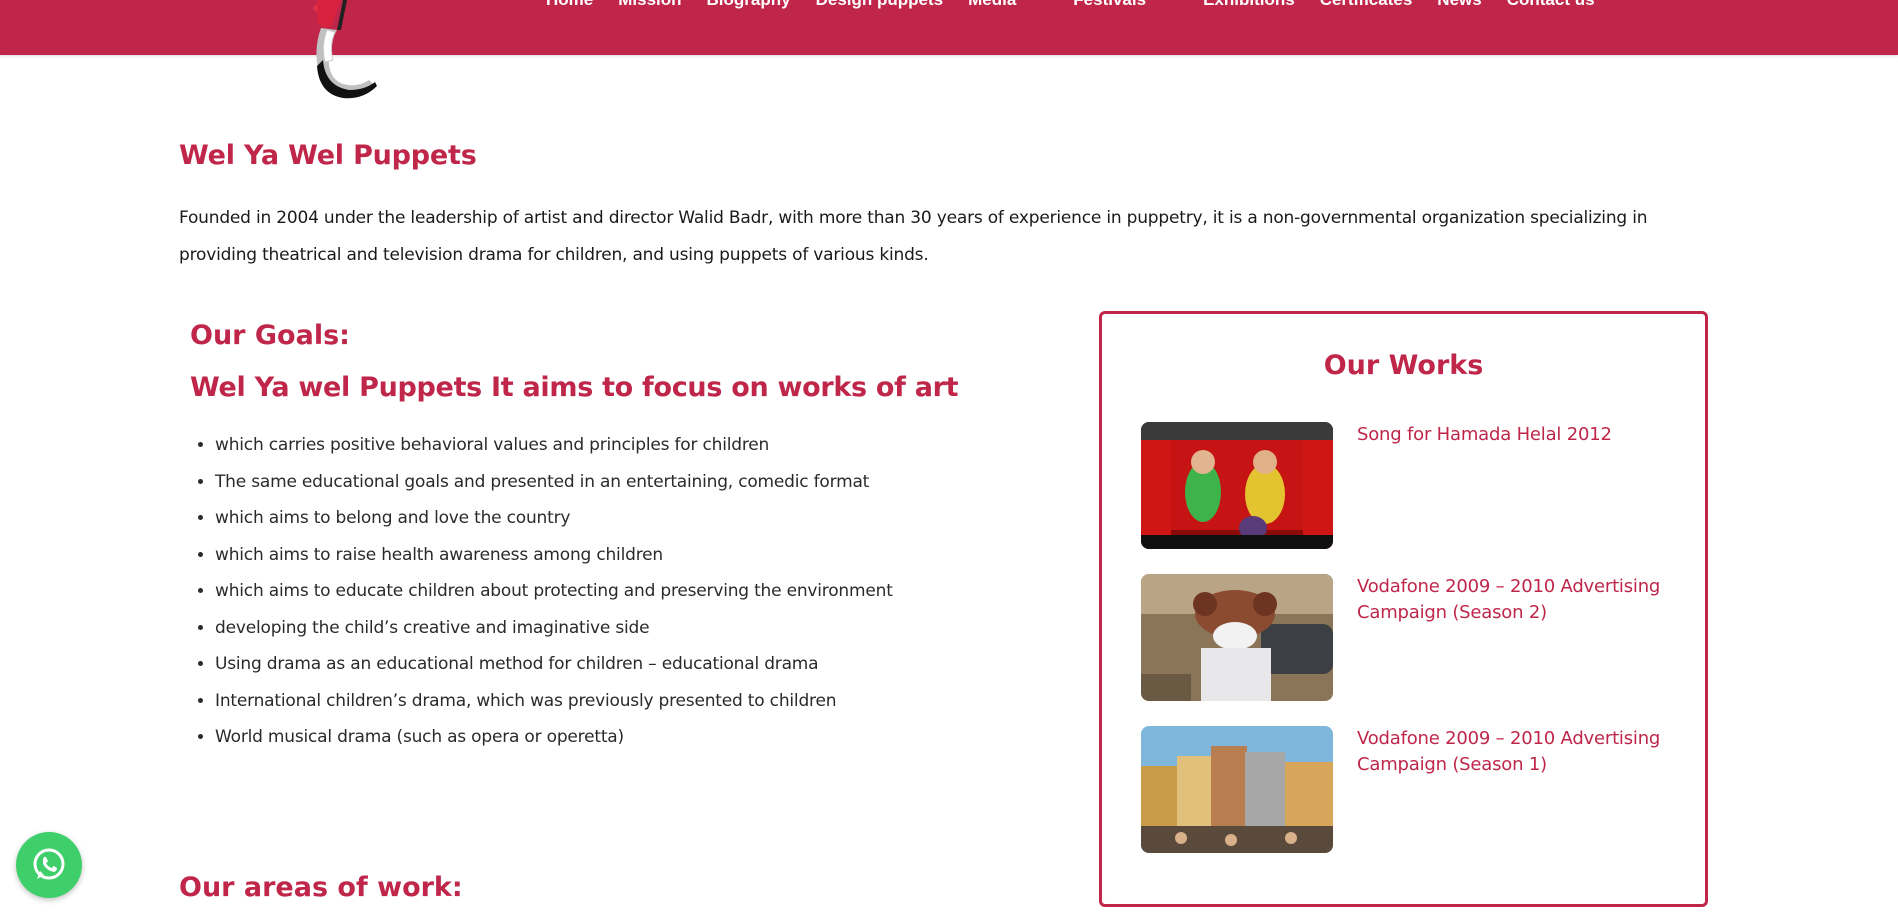  What do you see at coordinates (880, 6) in the screenshot?
I see `nav-design-puppets: Design puppets` at bounding box center [880, 6].